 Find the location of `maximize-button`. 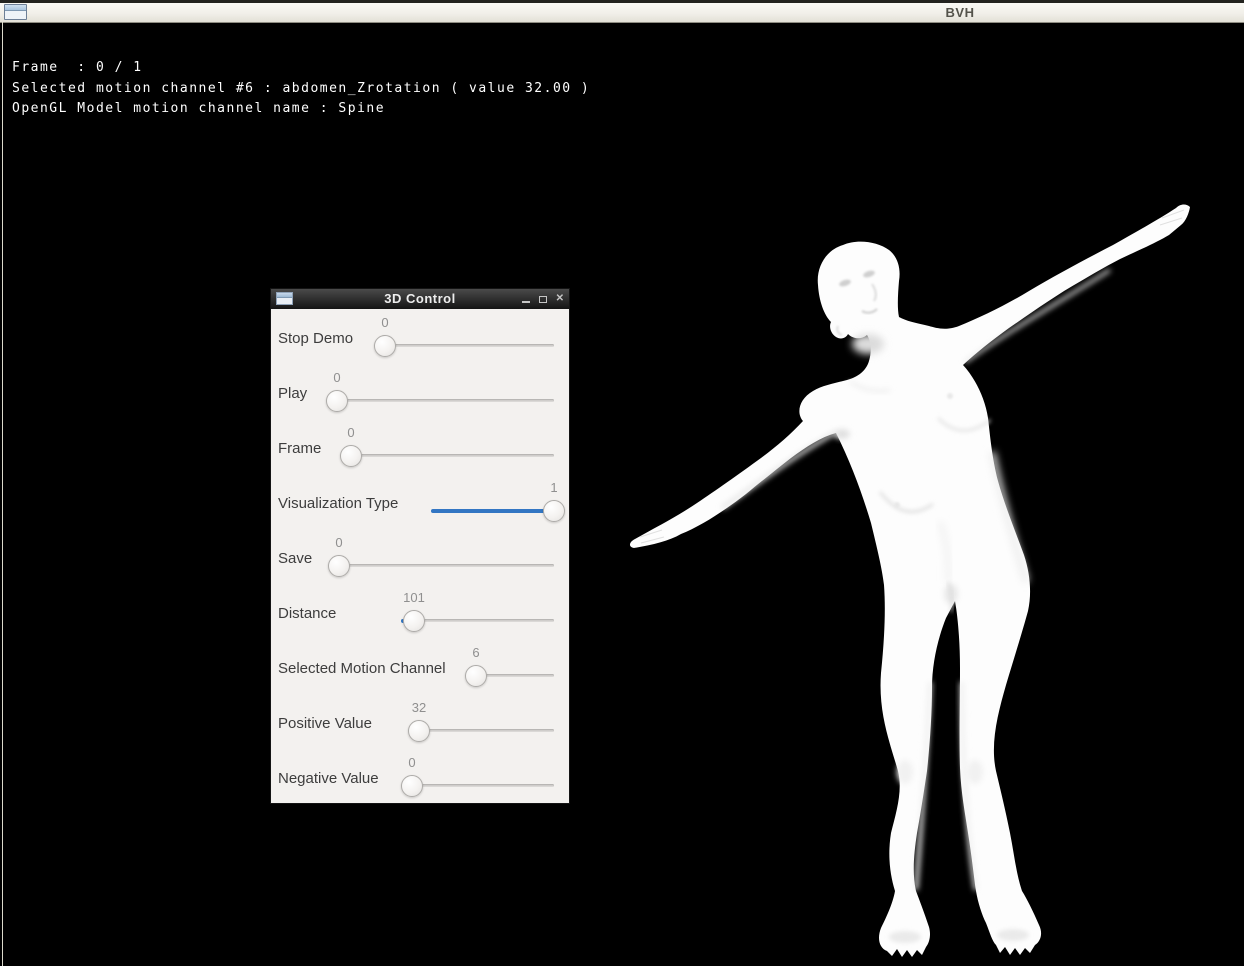

maximize-button is located at coordinates (542, 299).